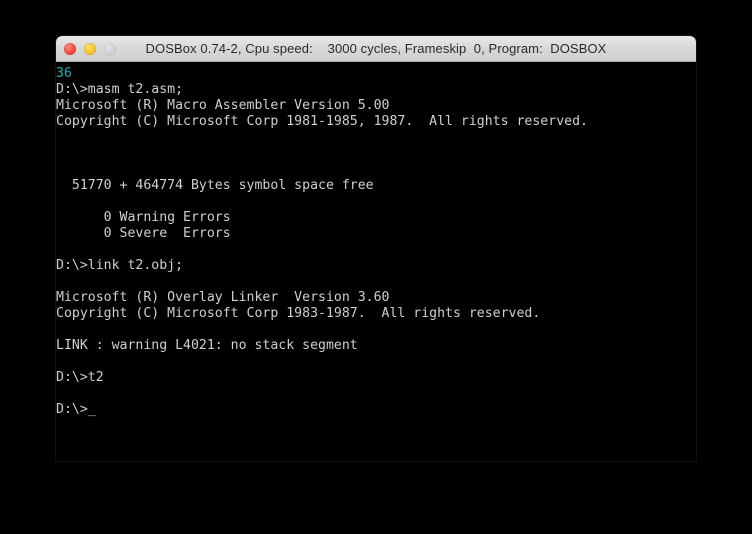 The height and width of the screenshot is (534, 752). Describe the element at coordinates (90, 48) in the screenshot. I see `minimize-button` at that location.